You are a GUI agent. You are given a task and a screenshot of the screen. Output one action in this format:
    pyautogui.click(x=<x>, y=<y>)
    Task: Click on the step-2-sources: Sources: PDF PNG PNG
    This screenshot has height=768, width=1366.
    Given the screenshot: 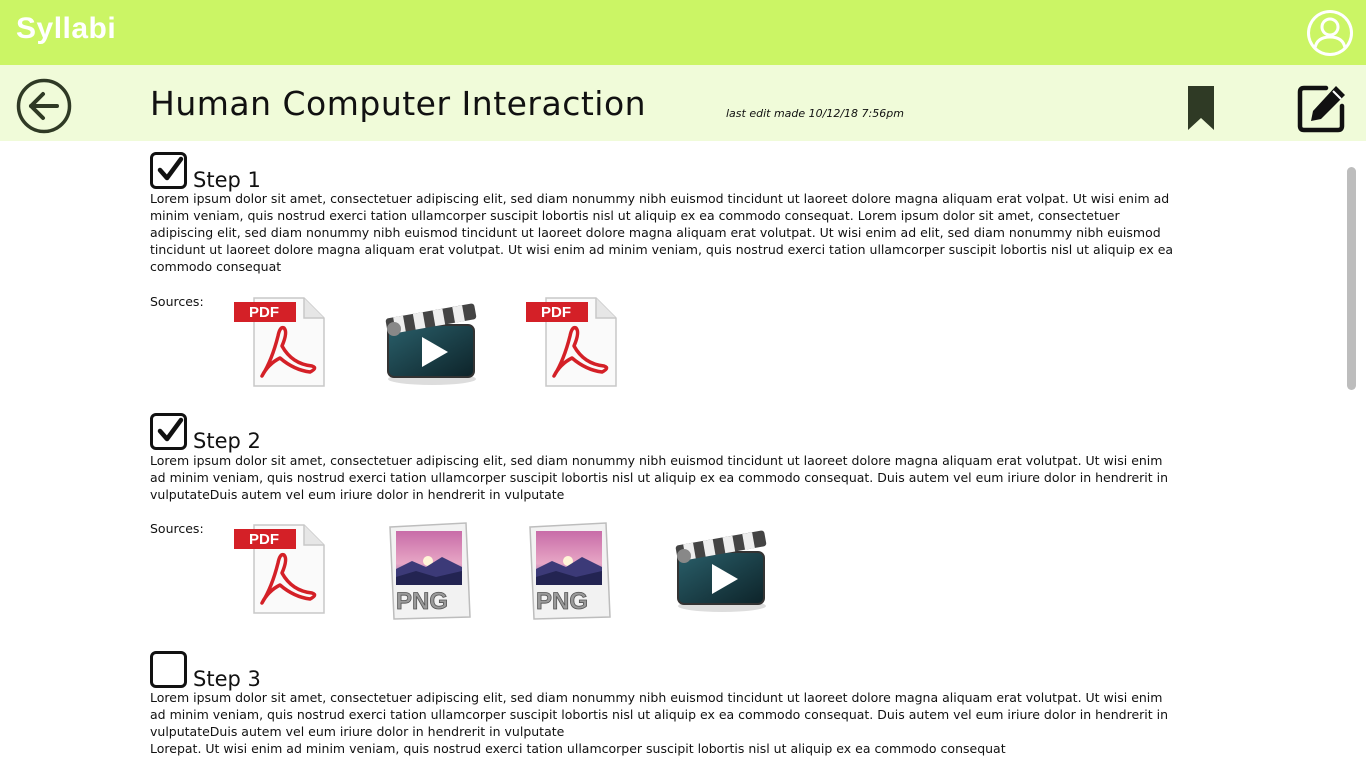 What is the action you would take?
    pyautogui.click(x=665, y=576)
    